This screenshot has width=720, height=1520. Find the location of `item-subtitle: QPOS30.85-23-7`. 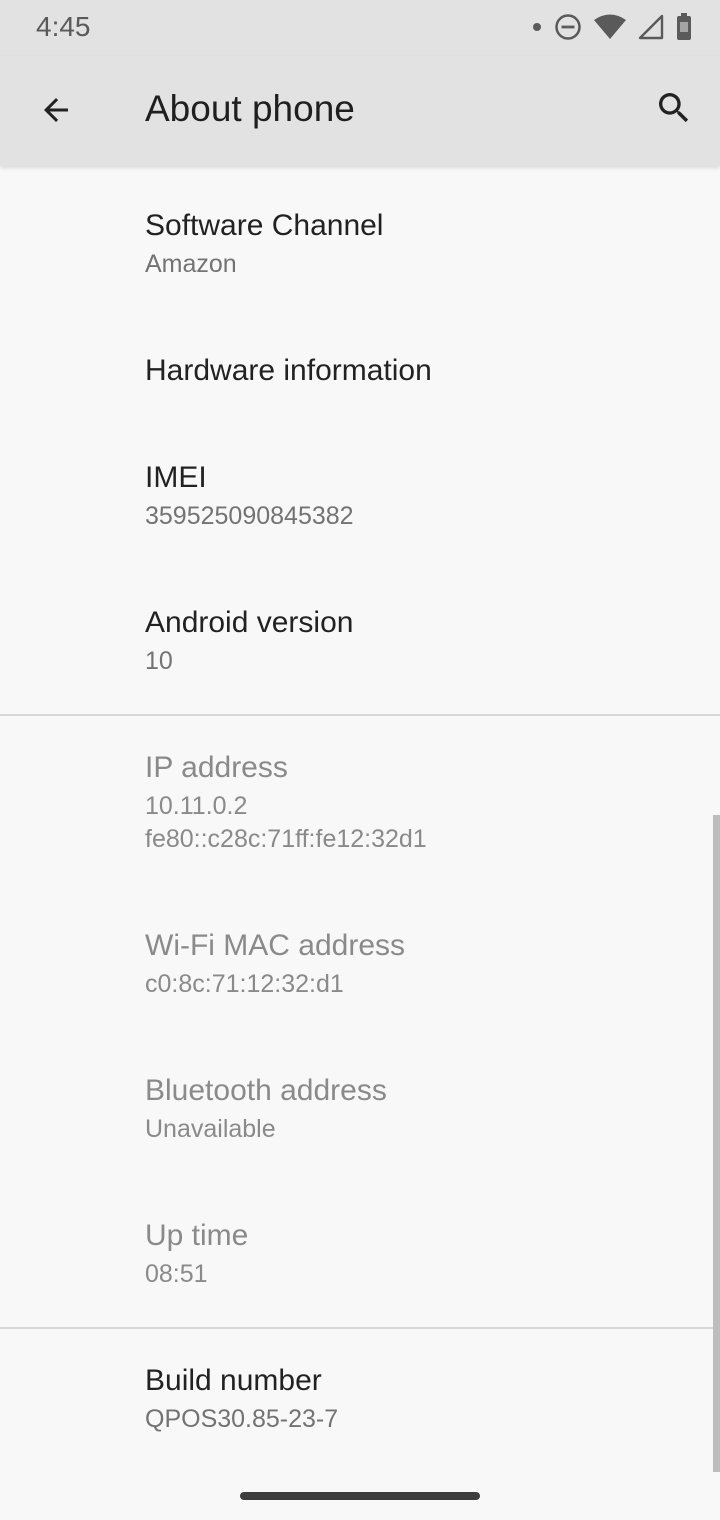

item-subtitle: QPOS30.85-23-7 is located at coordinates (242, 1419).